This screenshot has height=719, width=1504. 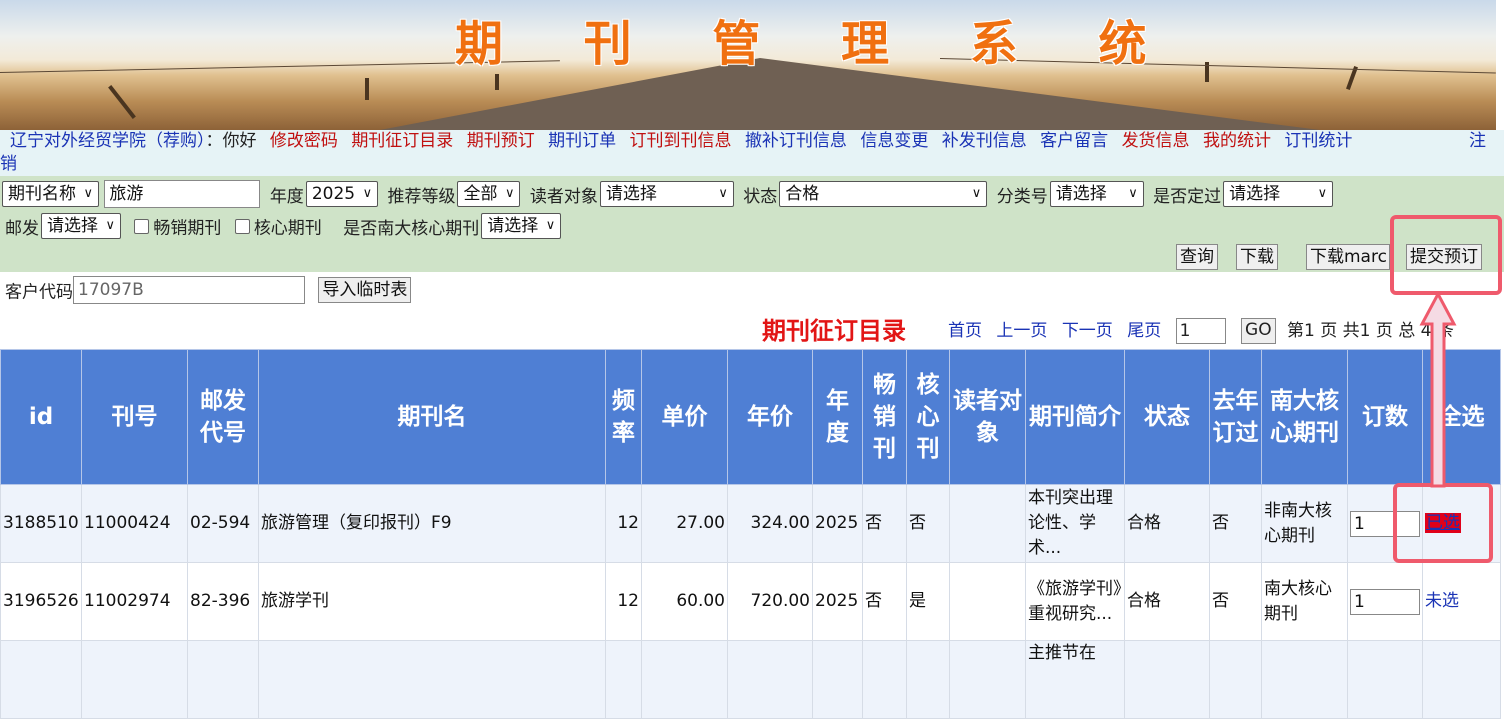 I want to click on col-qty: 订数, so click(x=1385, y=417).